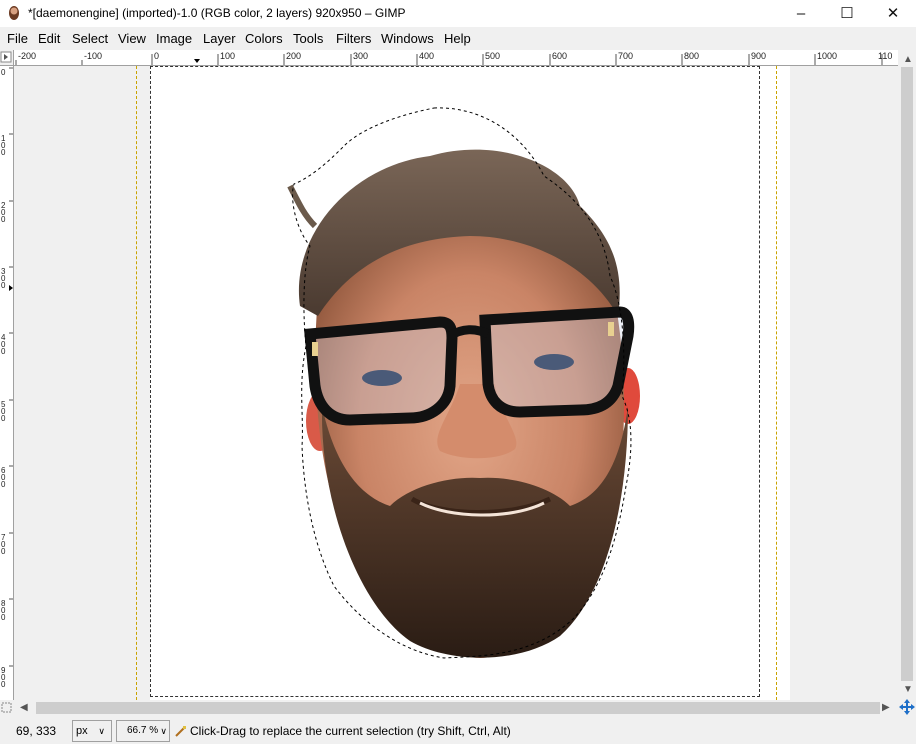 This screenshot has height=744, width=916. I want to click on pointer-coordinates: 69, 333, so click(36, 731).